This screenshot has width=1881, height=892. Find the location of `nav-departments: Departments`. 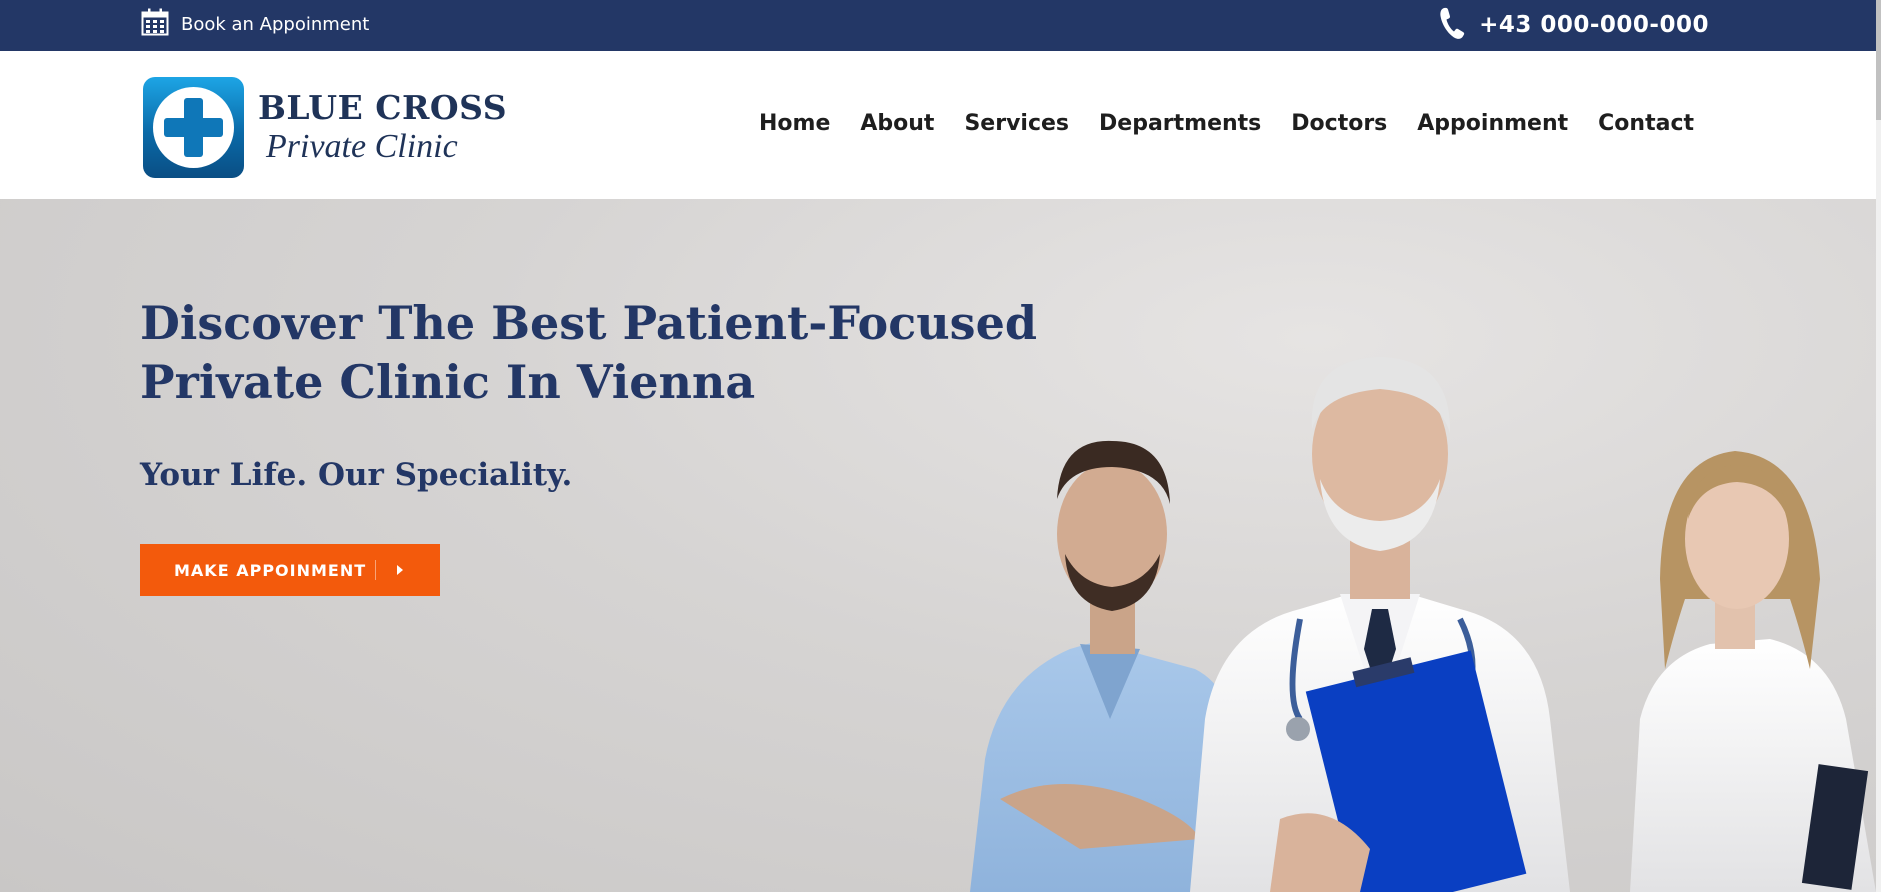

nav-departments: Departments is located at coordinates (1180, 123).